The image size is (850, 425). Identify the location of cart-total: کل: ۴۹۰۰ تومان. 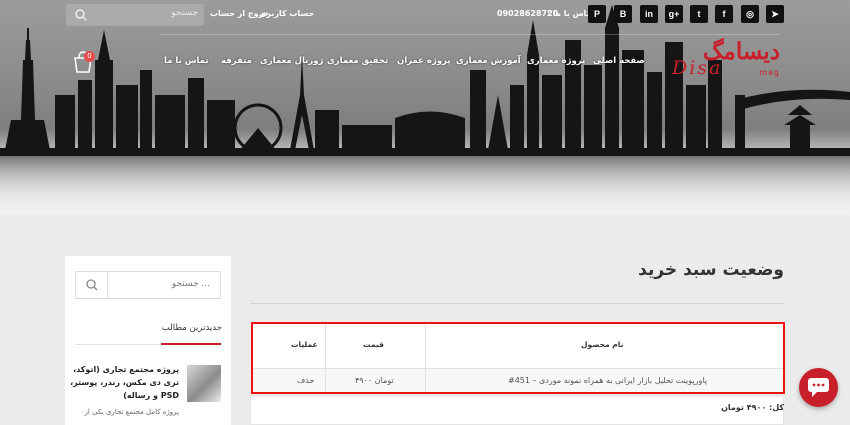
(752, 407).